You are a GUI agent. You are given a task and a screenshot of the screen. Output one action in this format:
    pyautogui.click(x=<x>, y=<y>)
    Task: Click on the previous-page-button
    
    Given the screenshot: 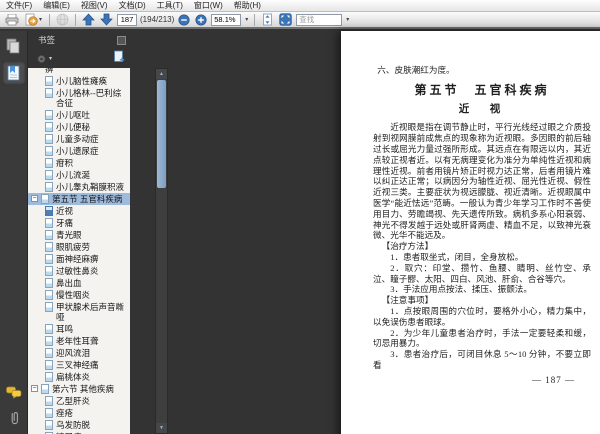 What is the action you would take?
    pyautogui.click(x=88, y=20)
    